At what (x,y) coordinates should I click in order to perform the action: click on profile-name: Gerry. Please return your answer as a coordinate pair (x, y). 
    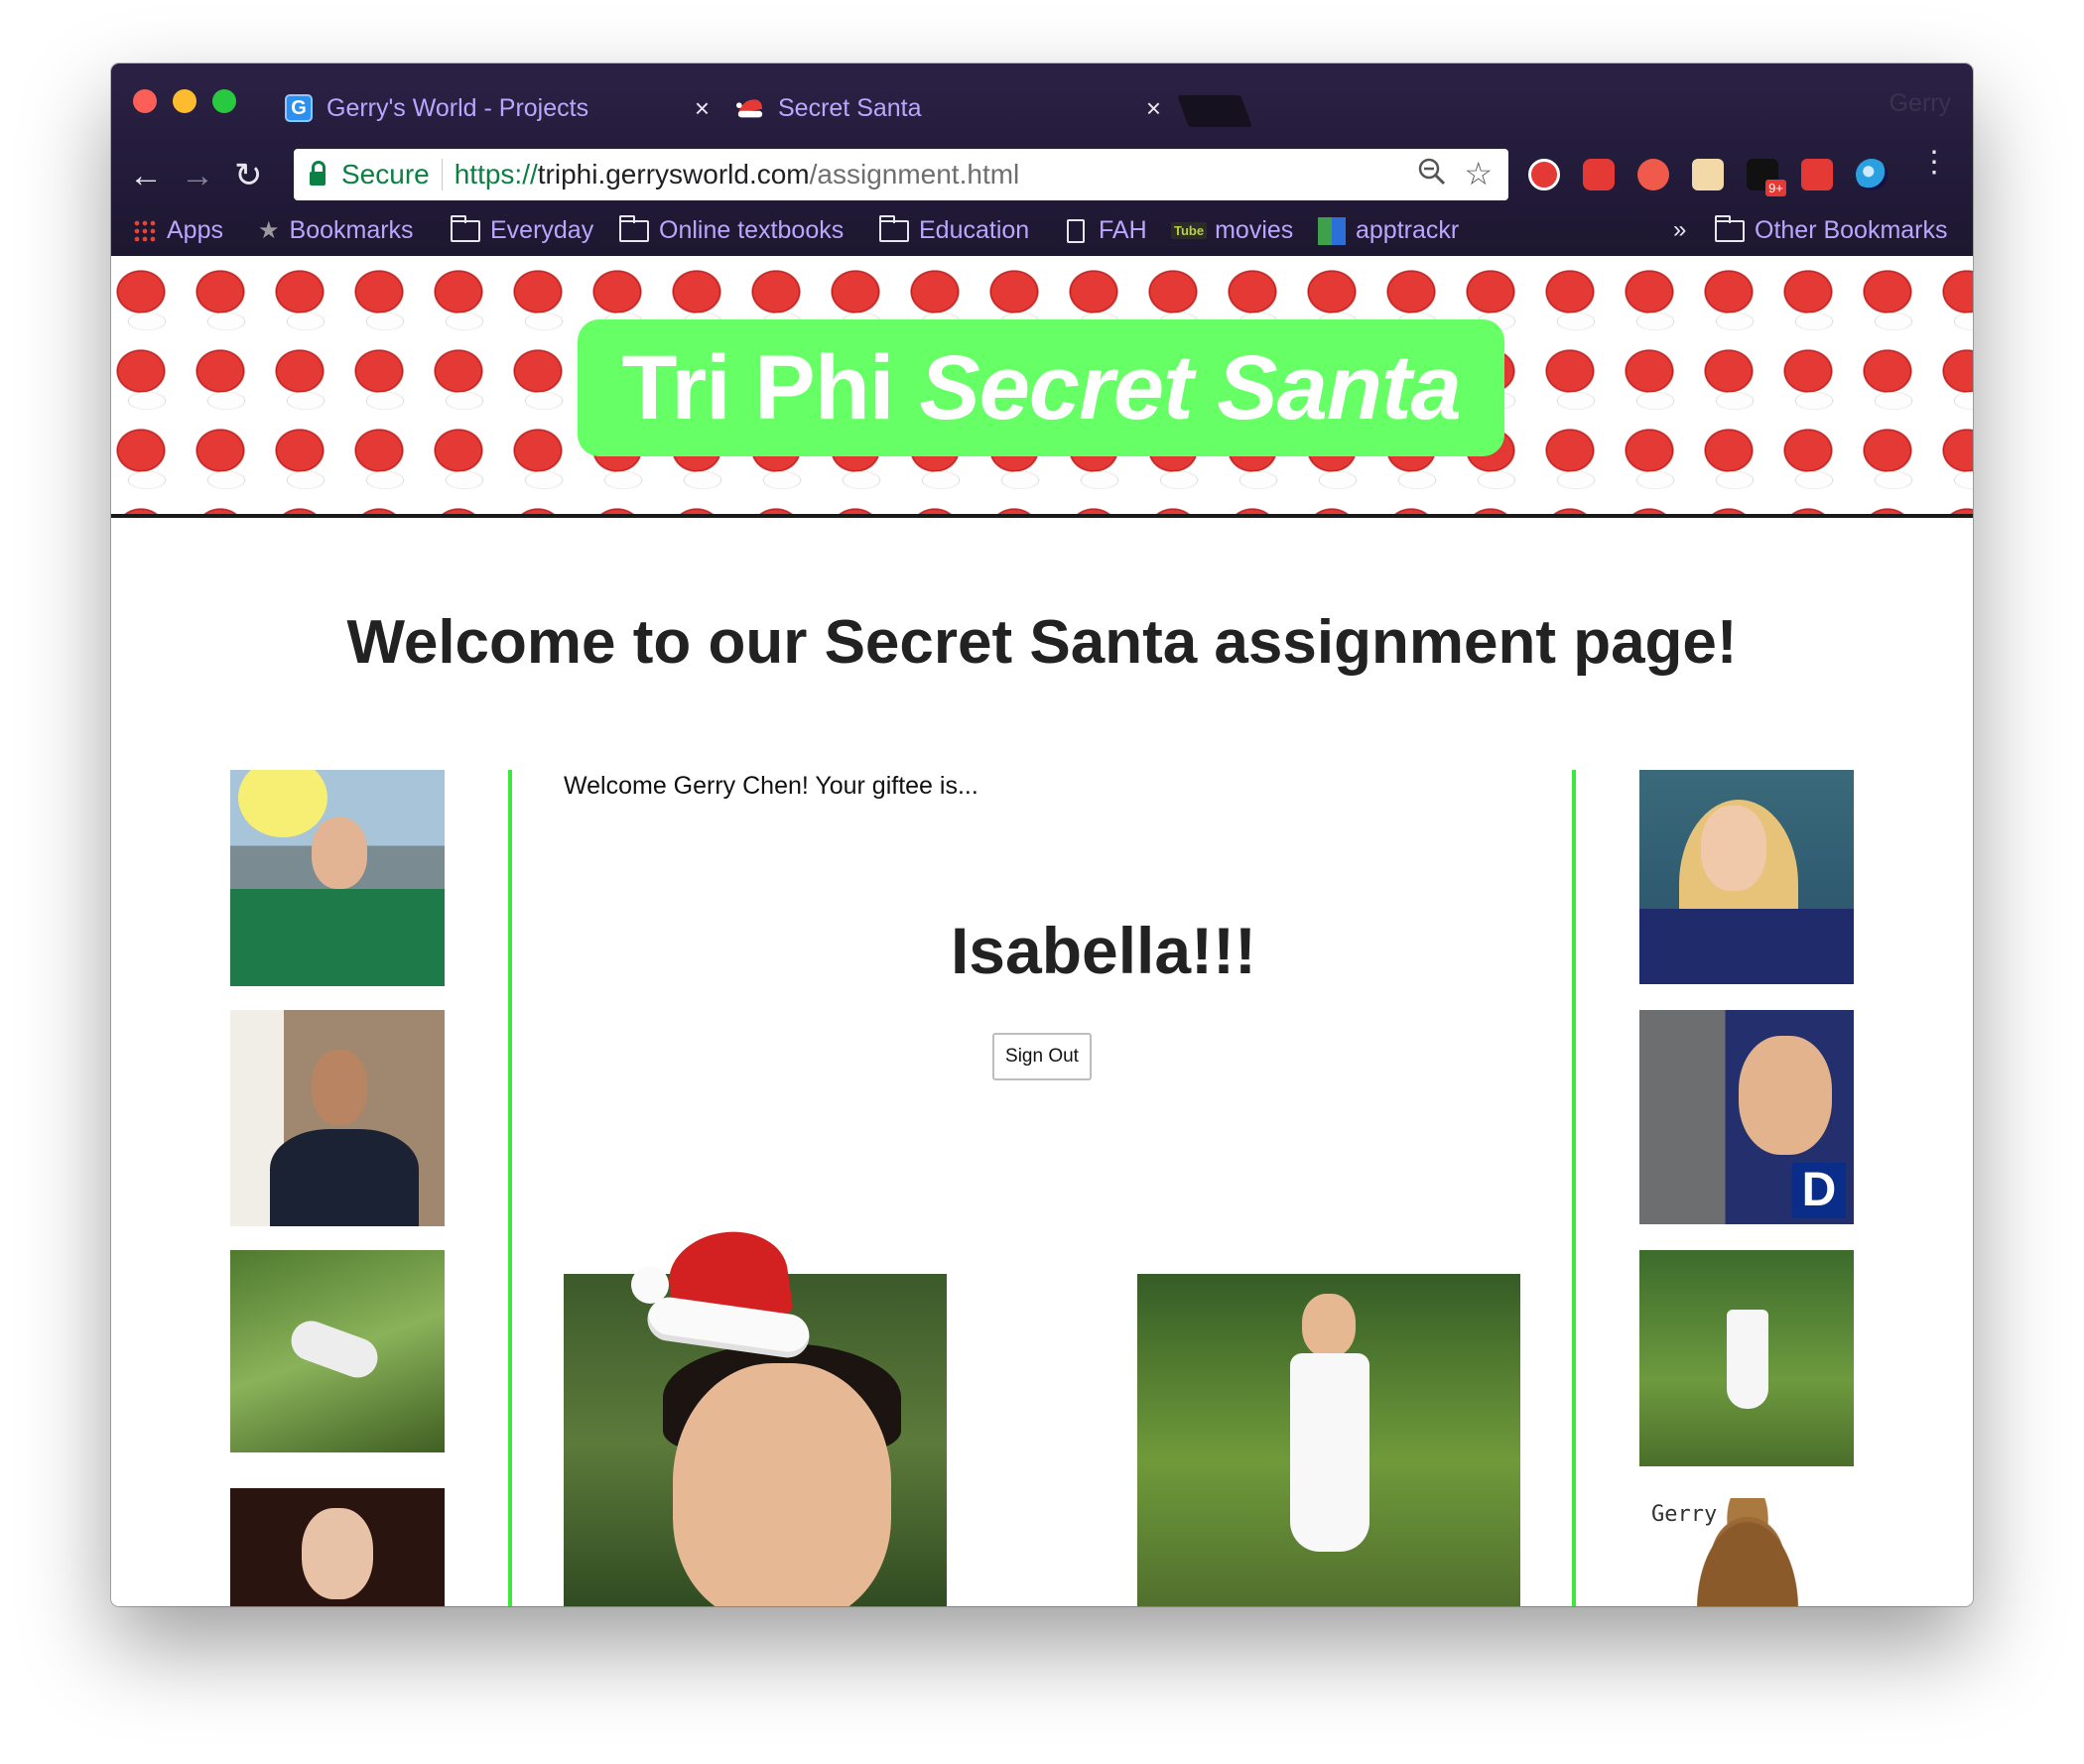
    Looking at the image, I should click on (1920, 103).